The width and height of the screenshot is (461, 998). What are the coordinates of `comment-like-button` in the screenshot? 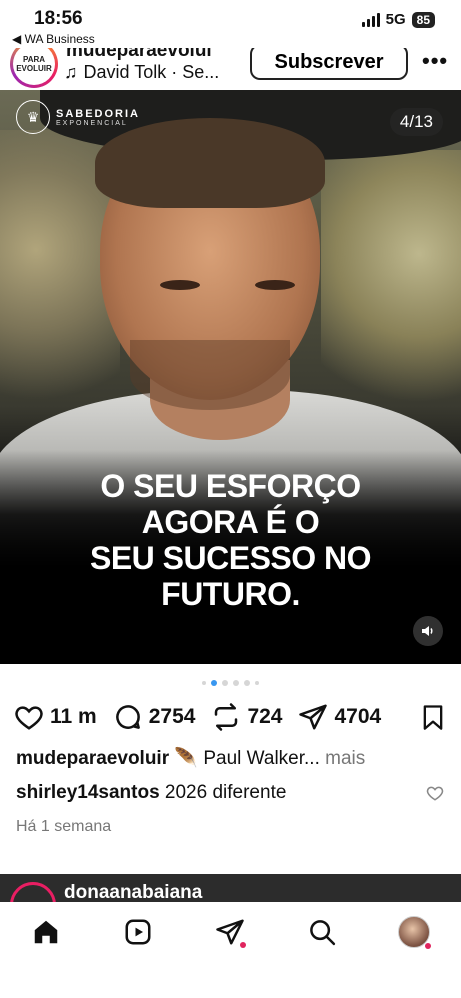 It's located at (435, 795).